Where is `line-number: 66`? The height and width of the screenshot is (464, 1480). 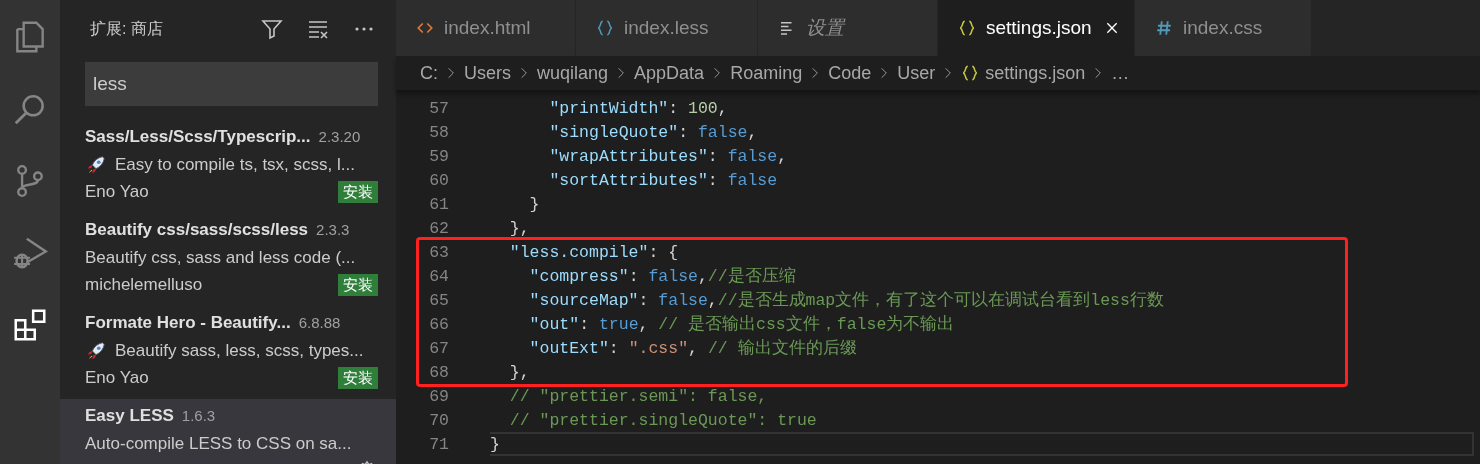
line-number: 66 is located at coordinates (438, 324).